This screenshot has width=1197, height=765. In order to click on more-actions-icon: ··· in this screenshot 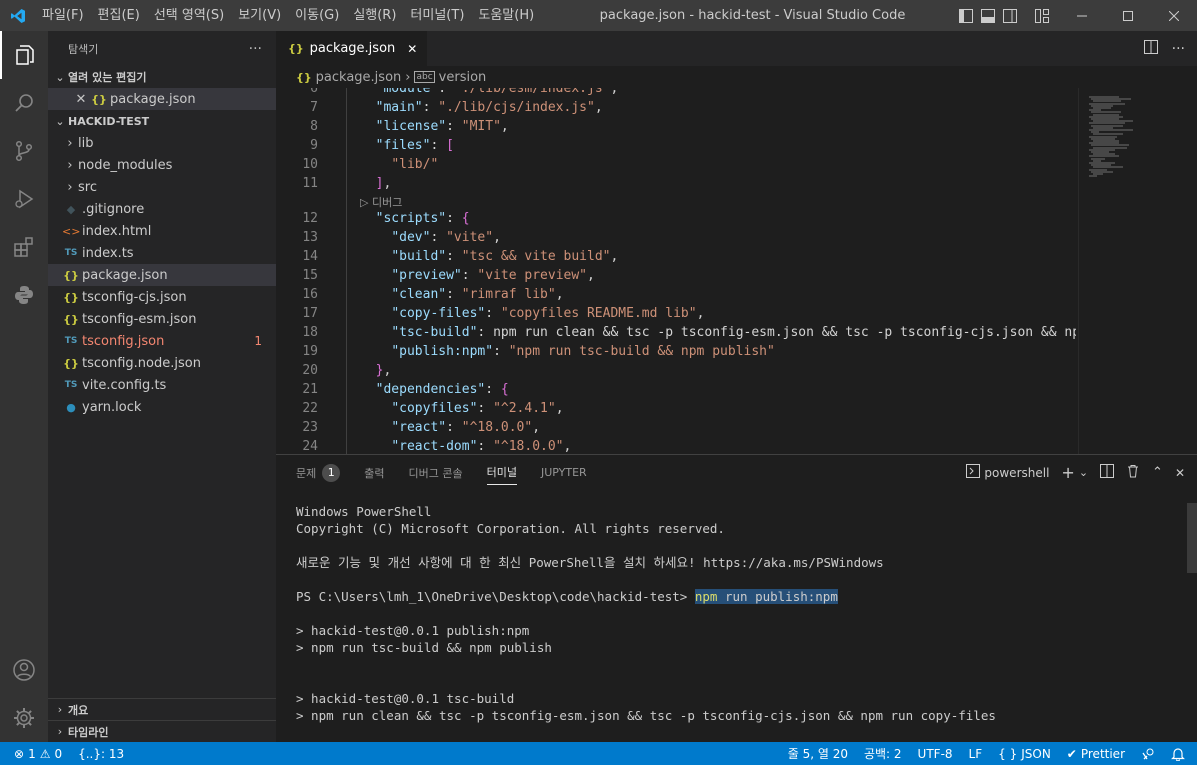, I will do `click(1178, 49)`.